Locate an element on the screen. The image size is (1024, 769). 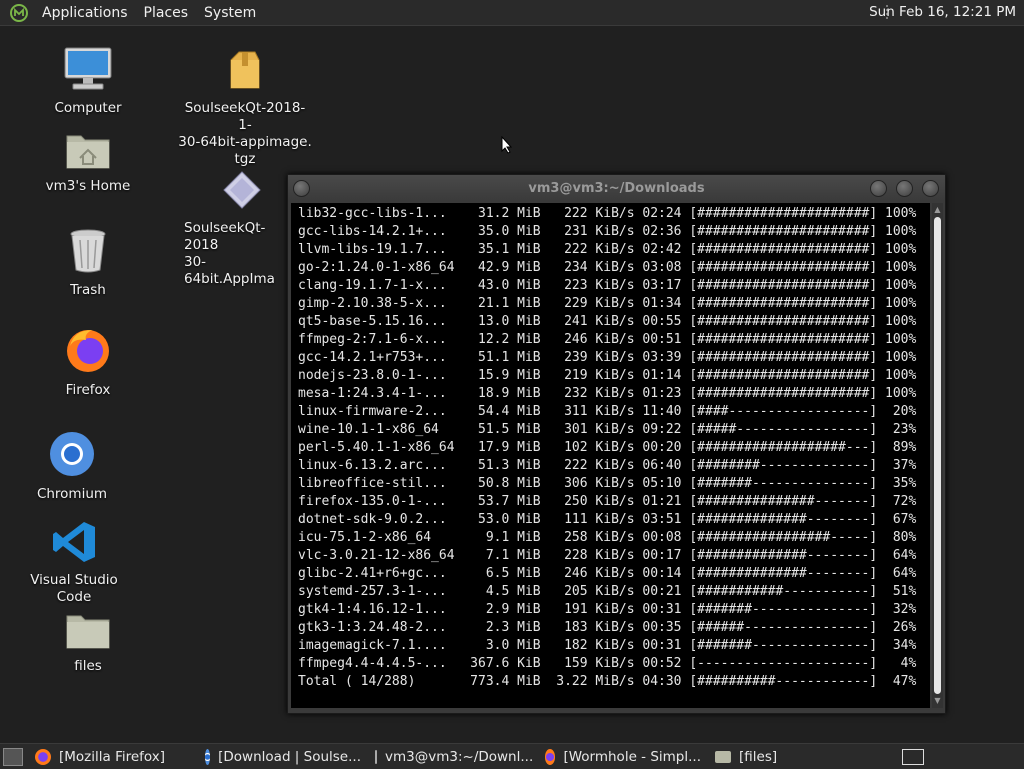
appimage-icon is located at coordinates (242, 190).